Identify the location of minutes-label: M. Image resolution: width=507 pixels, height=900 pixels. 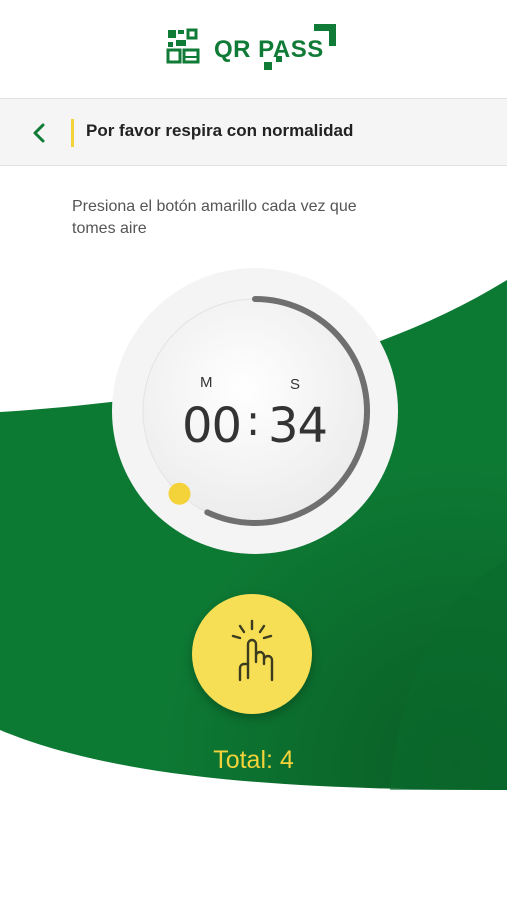
(206, 382).